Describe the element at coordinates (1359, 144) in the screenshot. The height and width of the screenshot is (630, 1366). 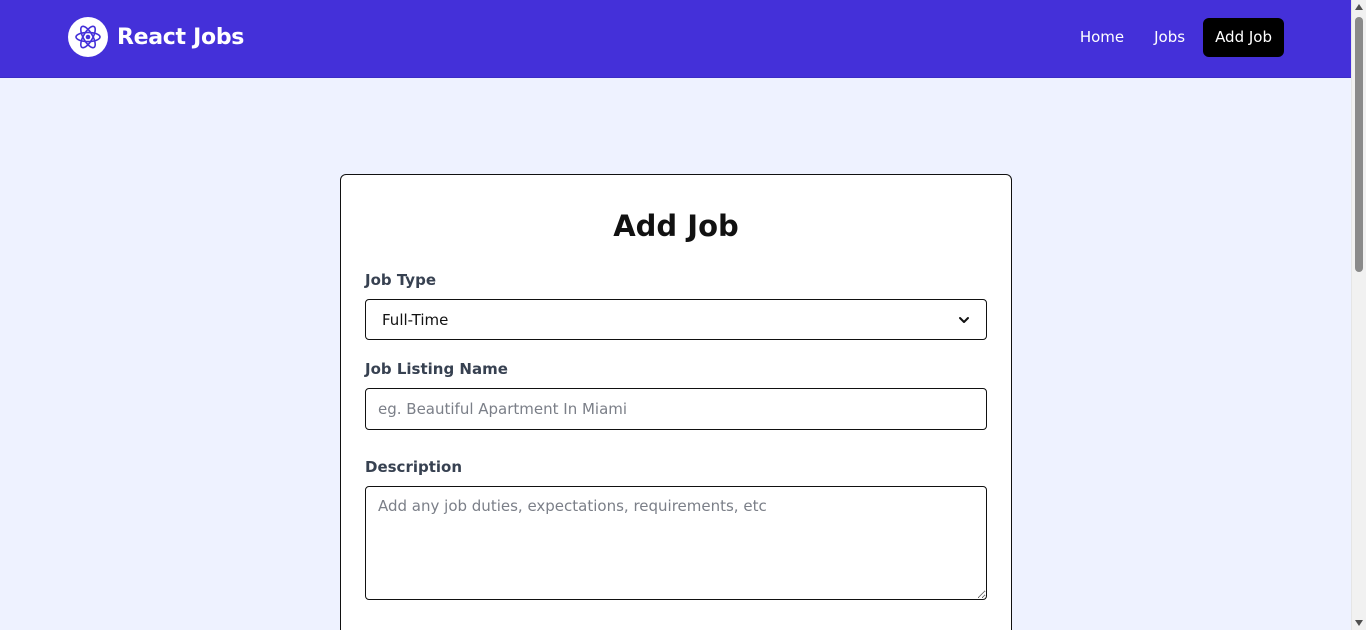
I see `scroll-thumb` at that location.